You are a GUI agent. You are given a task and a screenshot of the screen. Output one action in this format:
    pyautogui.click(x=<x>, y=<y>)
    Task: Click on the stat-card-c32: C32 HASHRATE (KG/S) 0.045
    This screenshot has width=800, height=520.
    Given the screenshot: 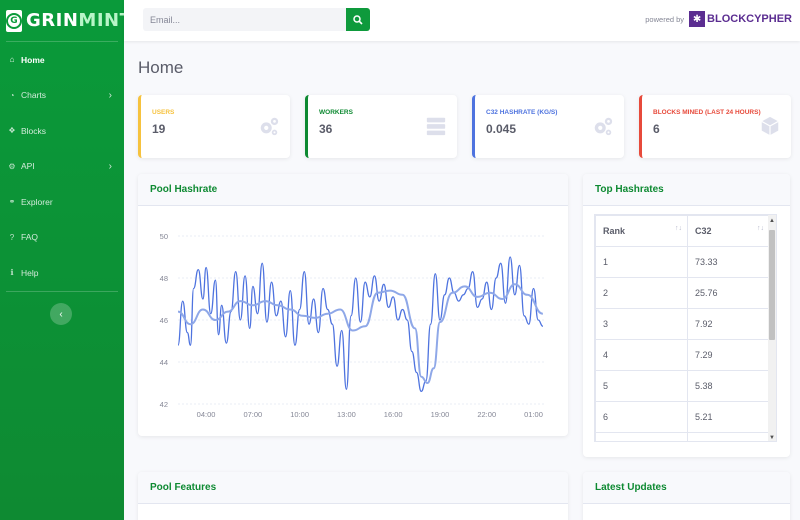 What is the action you would take?
    pyautogui.click(x=548, y=126)
    